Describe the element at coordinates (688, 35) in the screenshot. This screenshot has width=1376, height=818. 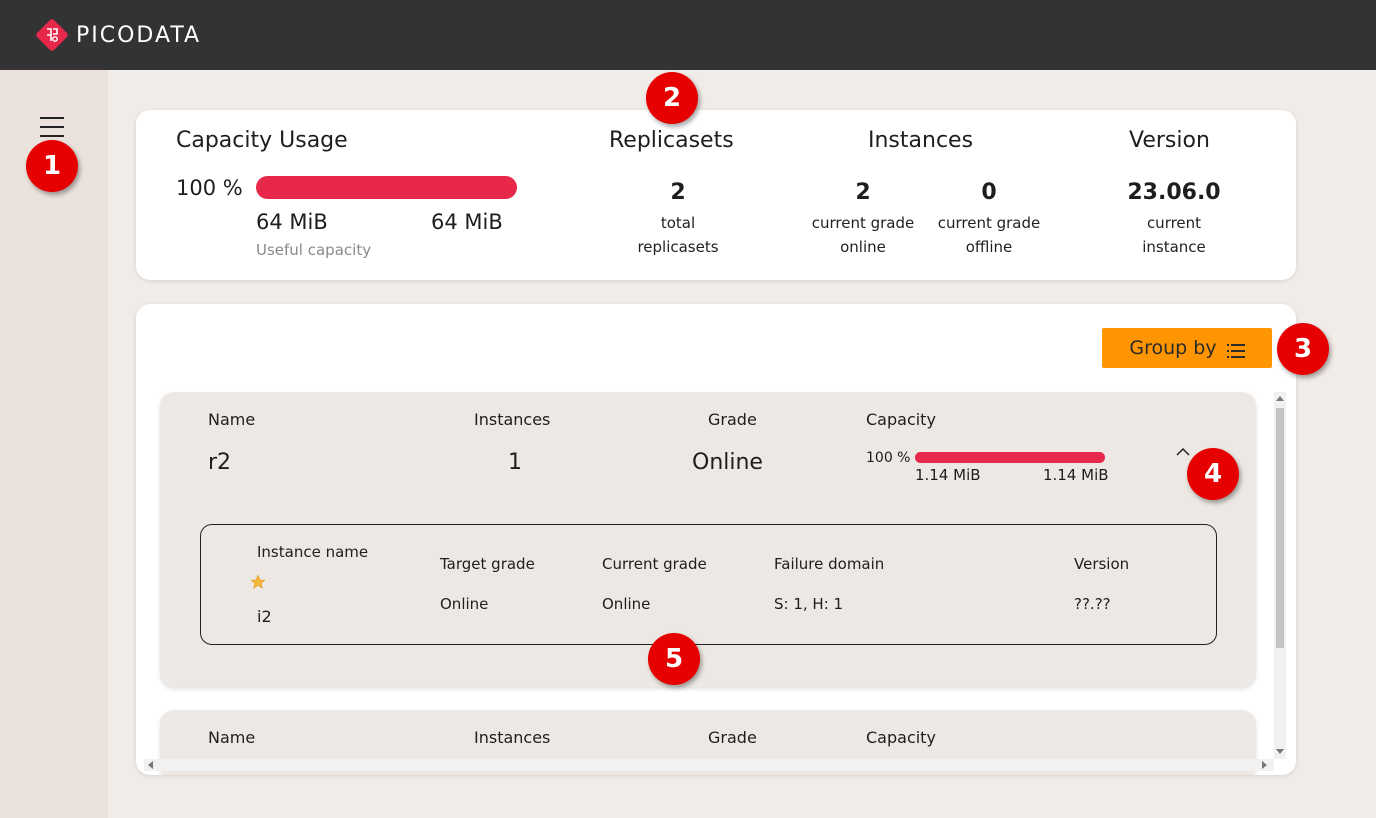
I see `top-bar: PICODATA` at that location.